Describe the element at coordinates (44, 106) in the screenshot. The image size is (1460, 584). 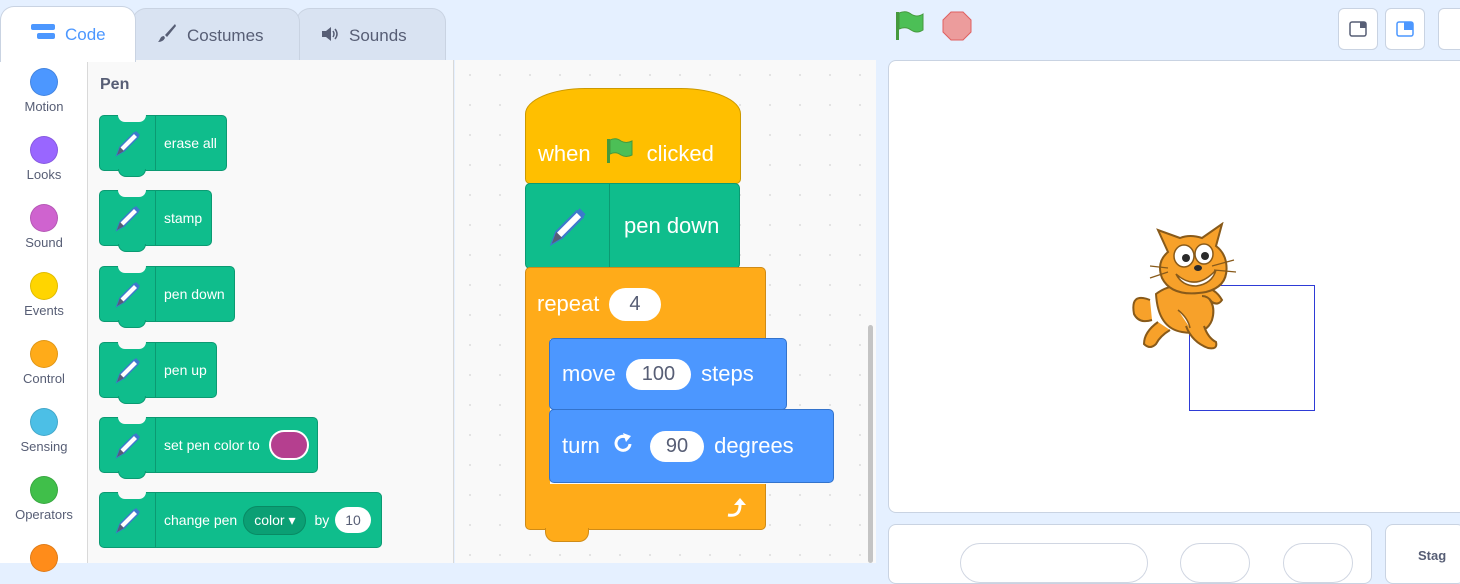
I see `category-label: Motion` at that location.